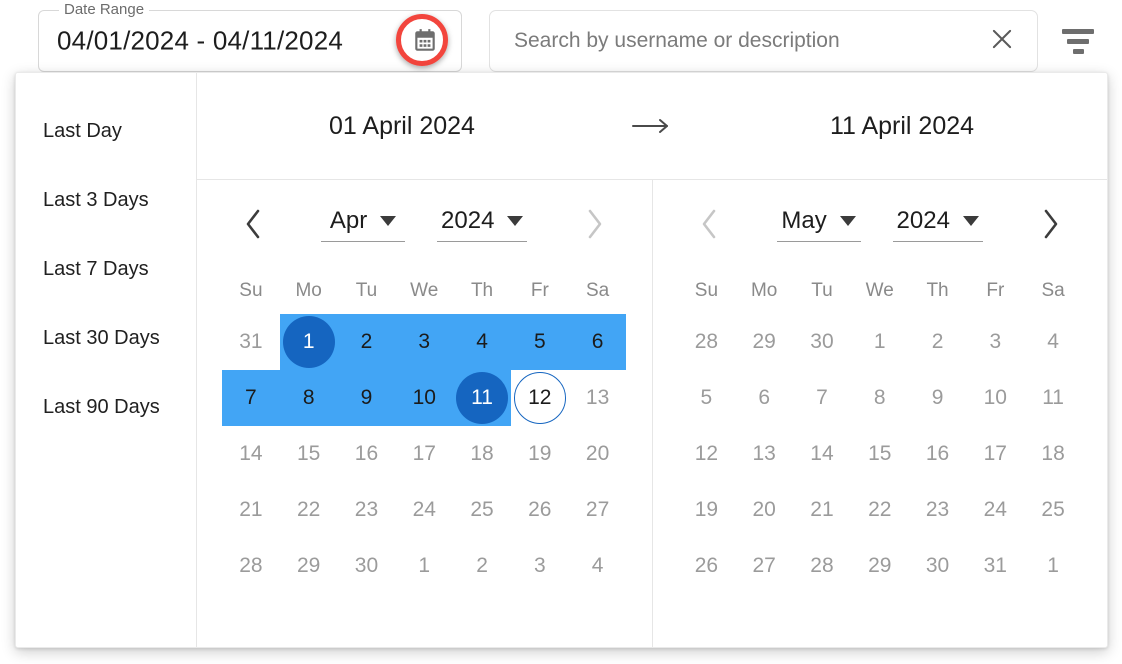 This screenshot has width=1122, height=664. Describe the element at coordinates (880, 398) in the screenshot. I see `day-cell: 8` at that location.